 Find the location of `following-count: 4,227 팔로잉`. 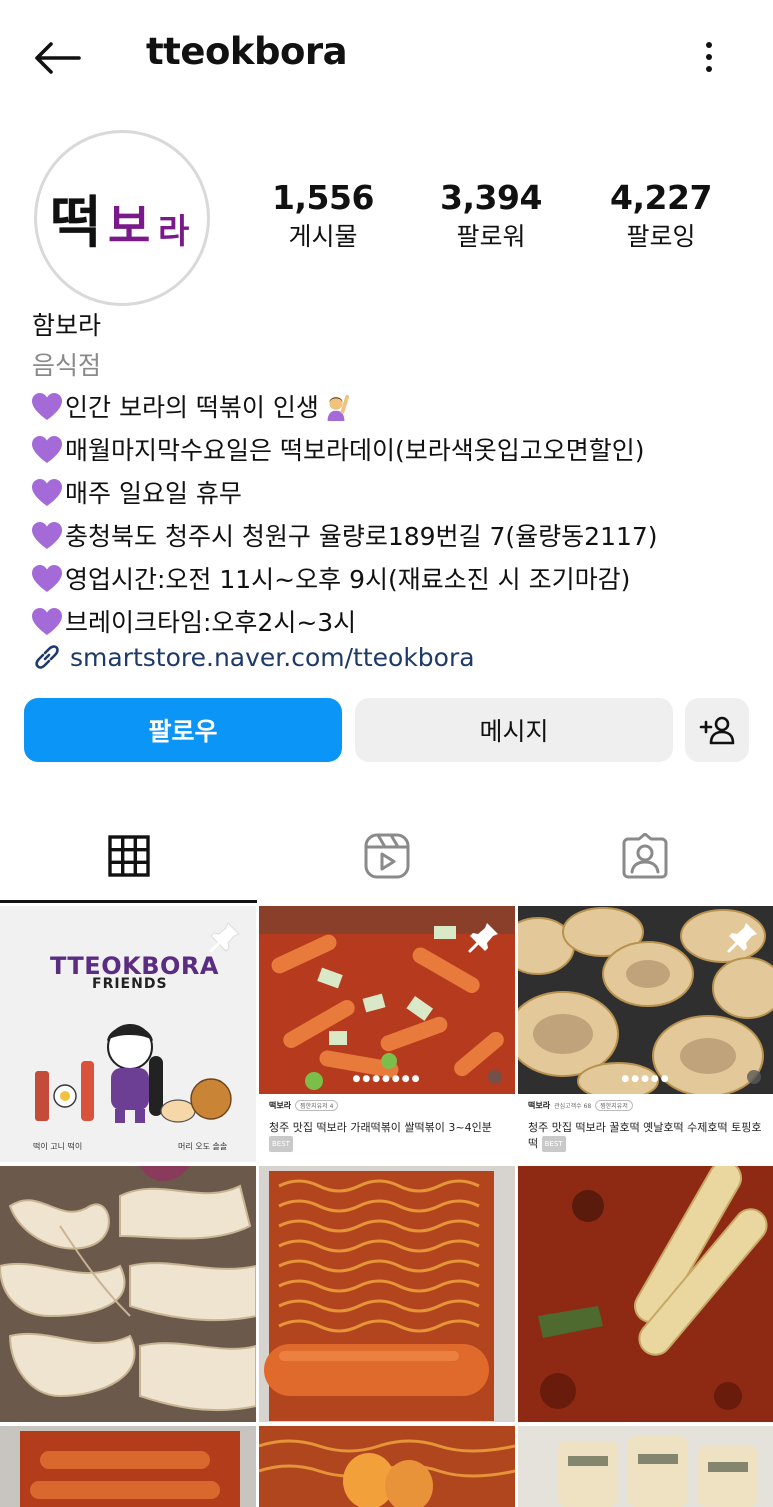

following-count: 4,227 팔로잉 is located at coordinates (661, 217).